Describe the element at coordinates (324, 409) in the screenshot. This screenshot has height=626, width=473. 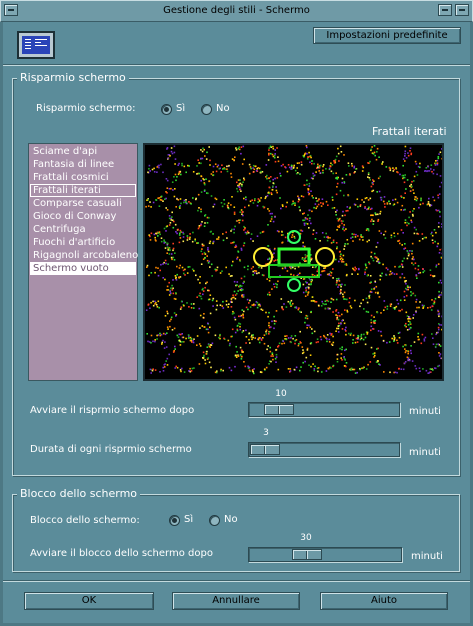
I see `start-after-slider` at that location.